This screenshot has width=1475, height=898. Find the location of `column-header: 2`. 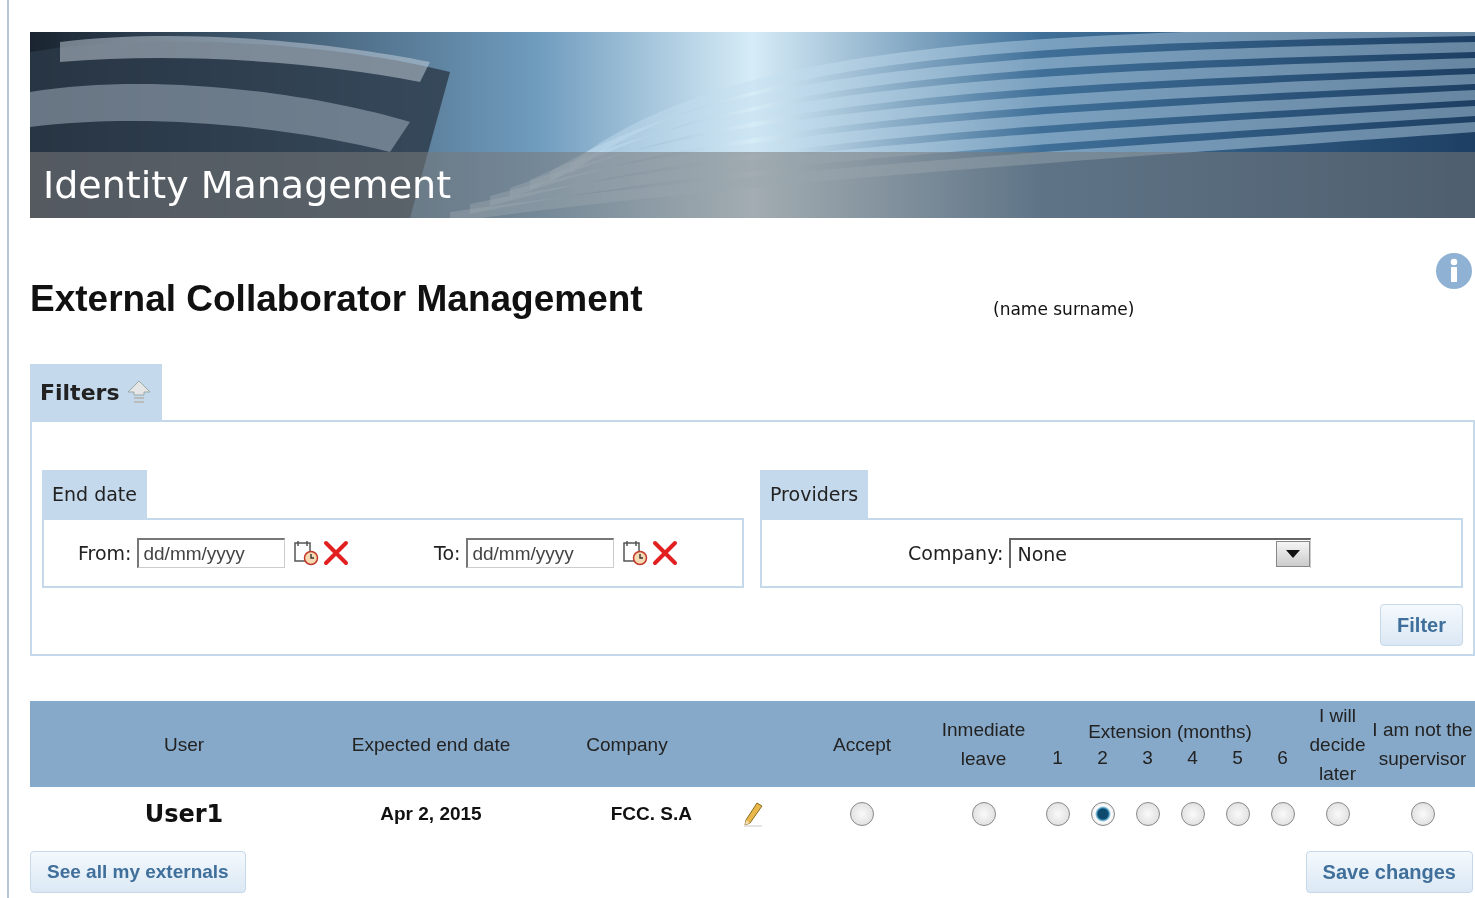

column-header: 2 is located at coordinates (1102, 758).